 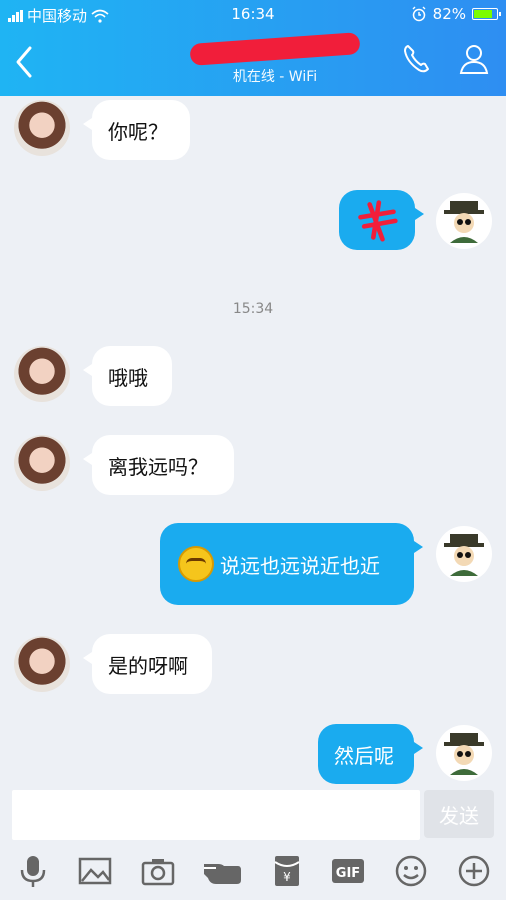 I want to click on message-input-bar: 发送, so click(x=253, y=814).